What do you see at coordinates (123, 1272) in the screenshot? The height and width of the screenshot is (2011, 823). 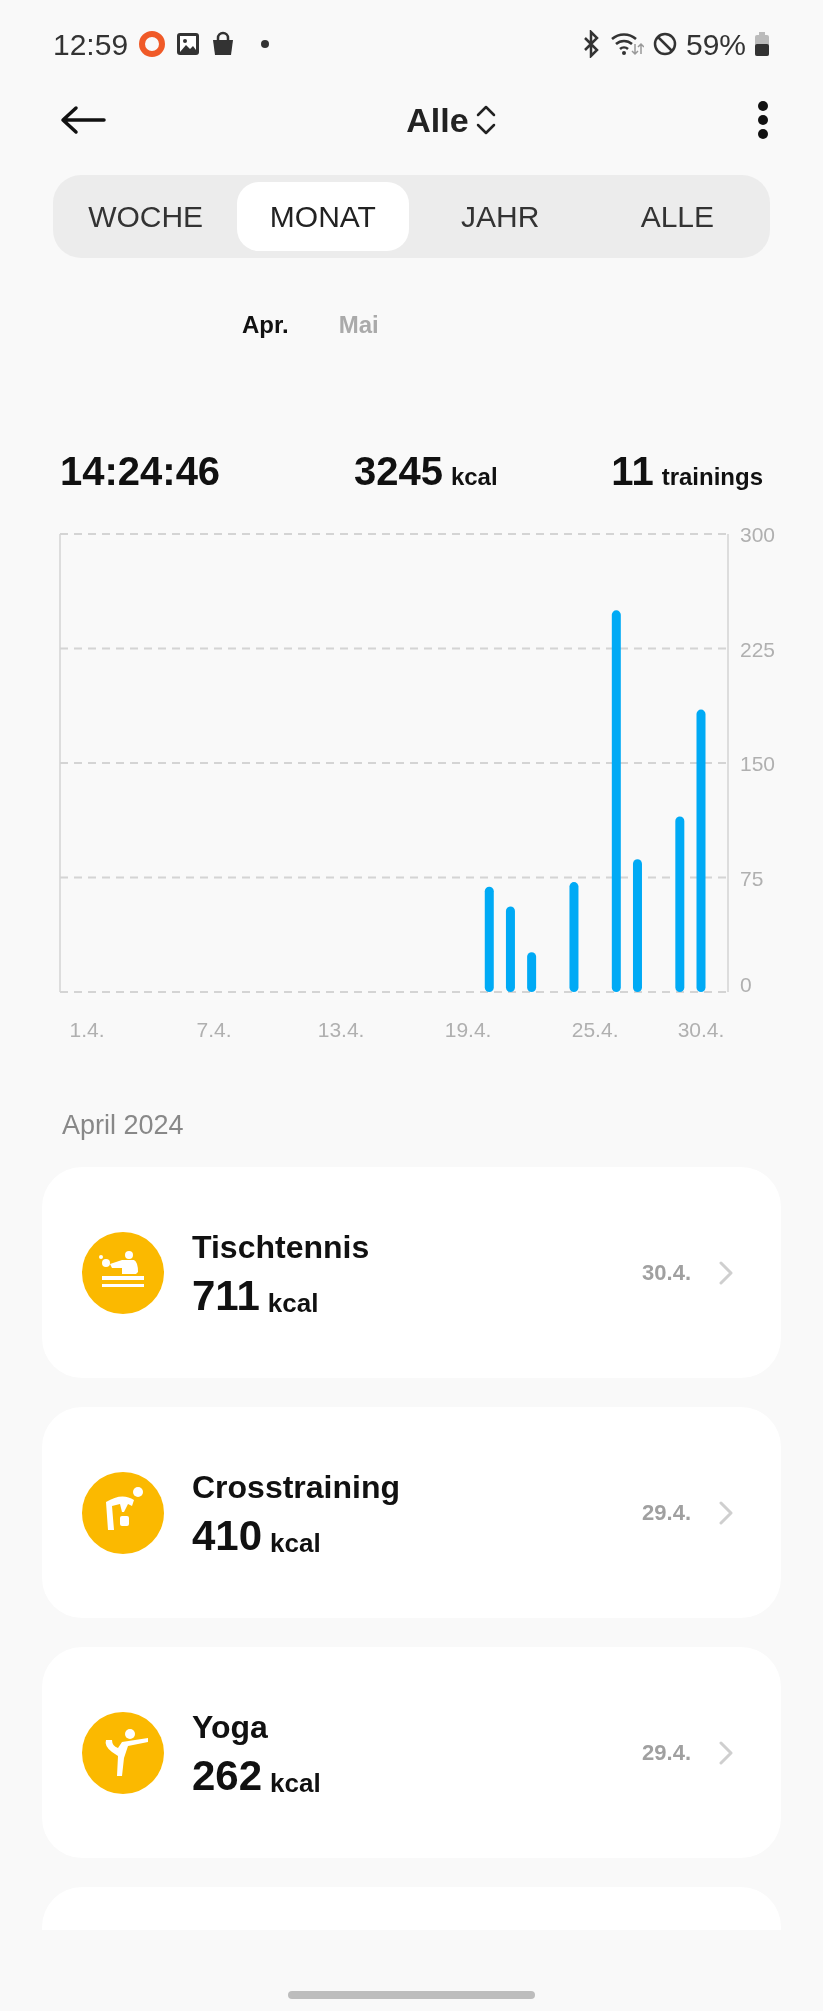 I see `table-tennis-icon` at bounding box center [123, 1272].